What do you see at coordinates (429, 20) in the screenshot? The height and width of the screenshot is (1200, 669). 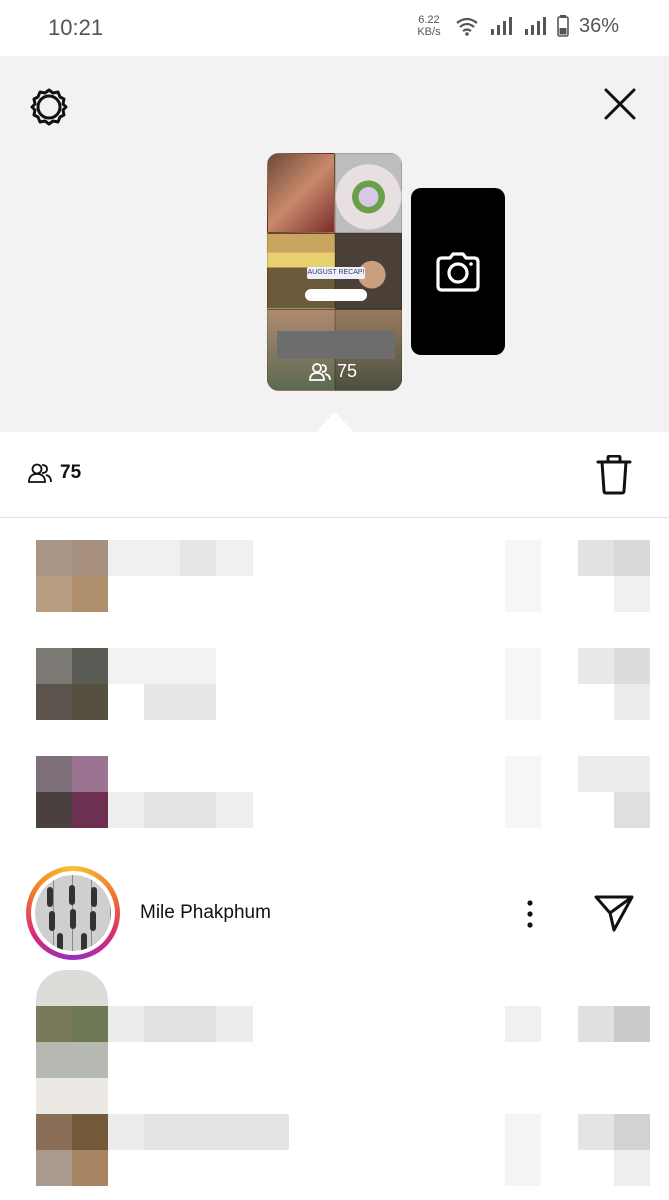 I see `network-speed-value: 6.22` at bounding box center [429, 20].